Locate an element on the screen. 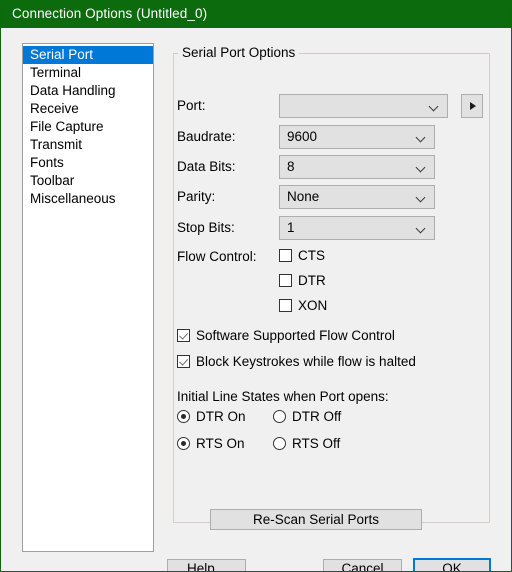 The image size is (512, 572). checkbox-software-flow-label: Software Supported Flow Control is located at coordinates (295, 335).